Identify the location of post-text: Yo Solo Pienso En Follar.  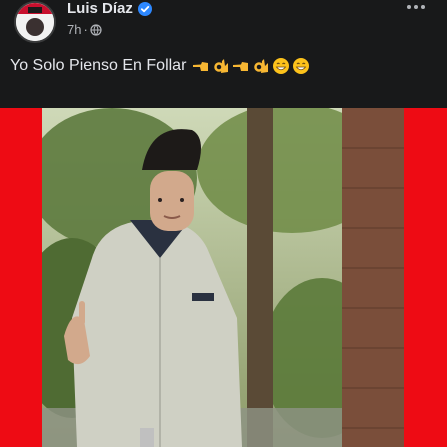
(160, 66).